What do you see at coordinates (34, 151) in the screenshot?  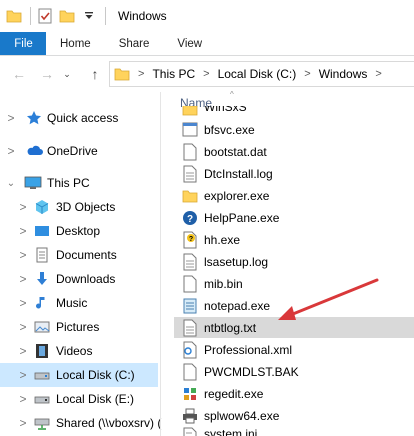 I see `cloud-icon` at bounding box center [34, 151].